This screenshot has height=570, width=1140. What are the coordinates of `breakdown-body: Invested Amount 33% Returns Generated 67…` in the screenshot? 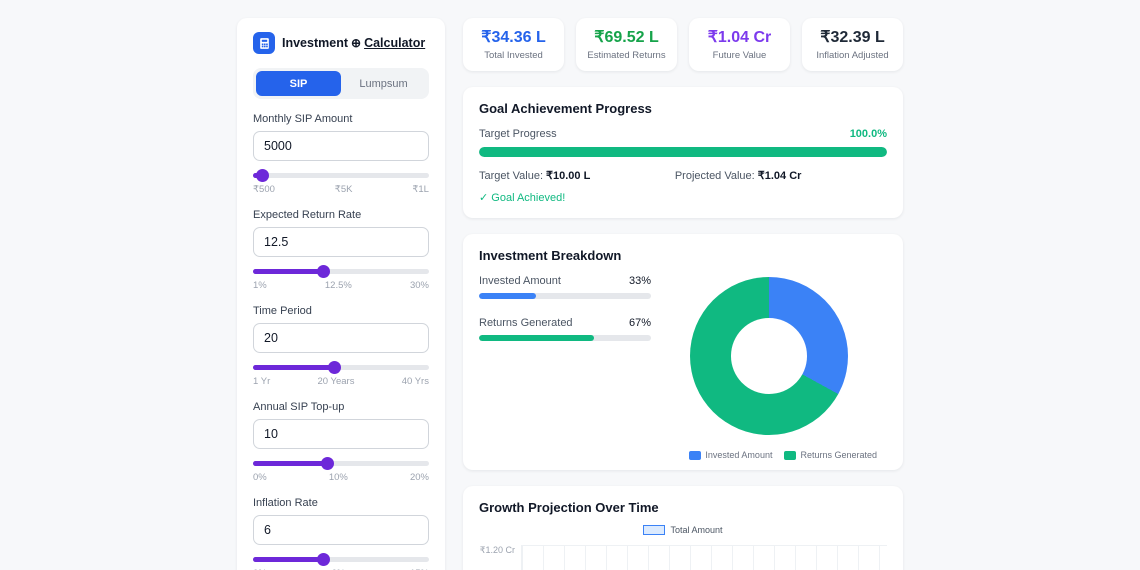 It's located at (683, 355).